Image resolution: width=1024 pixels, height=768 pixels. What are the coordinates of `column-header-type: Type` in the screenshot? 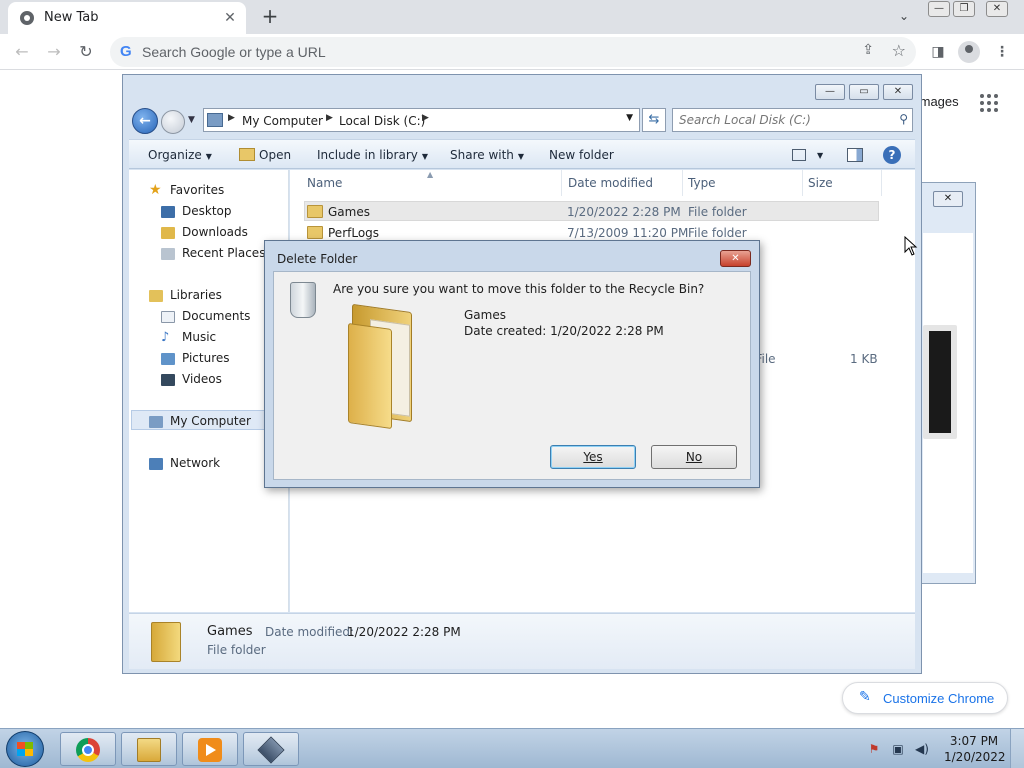 It's located at (702, 183).